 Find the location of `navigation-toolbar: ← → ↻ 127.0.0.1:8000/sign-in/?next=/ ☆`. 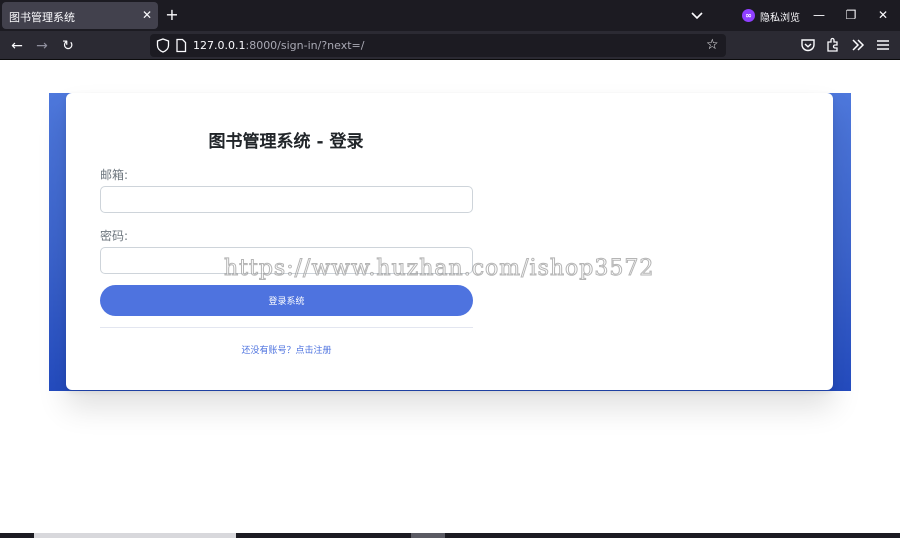

navigation-toolbar: ← → ↻ 127.0.0.1:8000/sign-in/?next=/ ☆ is located at coordinates (450, 45).